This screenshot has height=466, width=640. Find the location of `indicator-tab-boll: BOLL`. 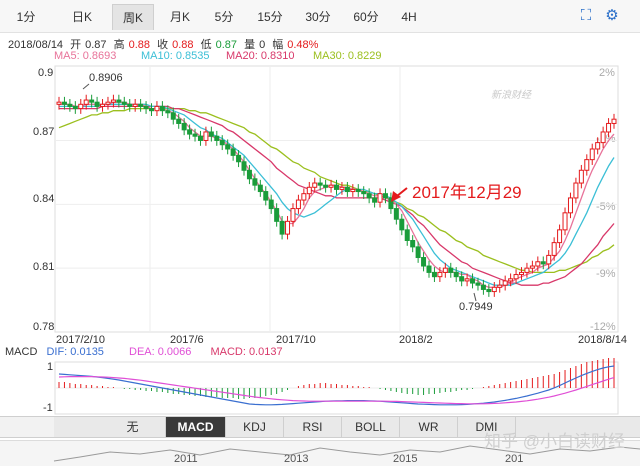

indicator-tab-boll: BOLL is located at coordinates (371, 427).